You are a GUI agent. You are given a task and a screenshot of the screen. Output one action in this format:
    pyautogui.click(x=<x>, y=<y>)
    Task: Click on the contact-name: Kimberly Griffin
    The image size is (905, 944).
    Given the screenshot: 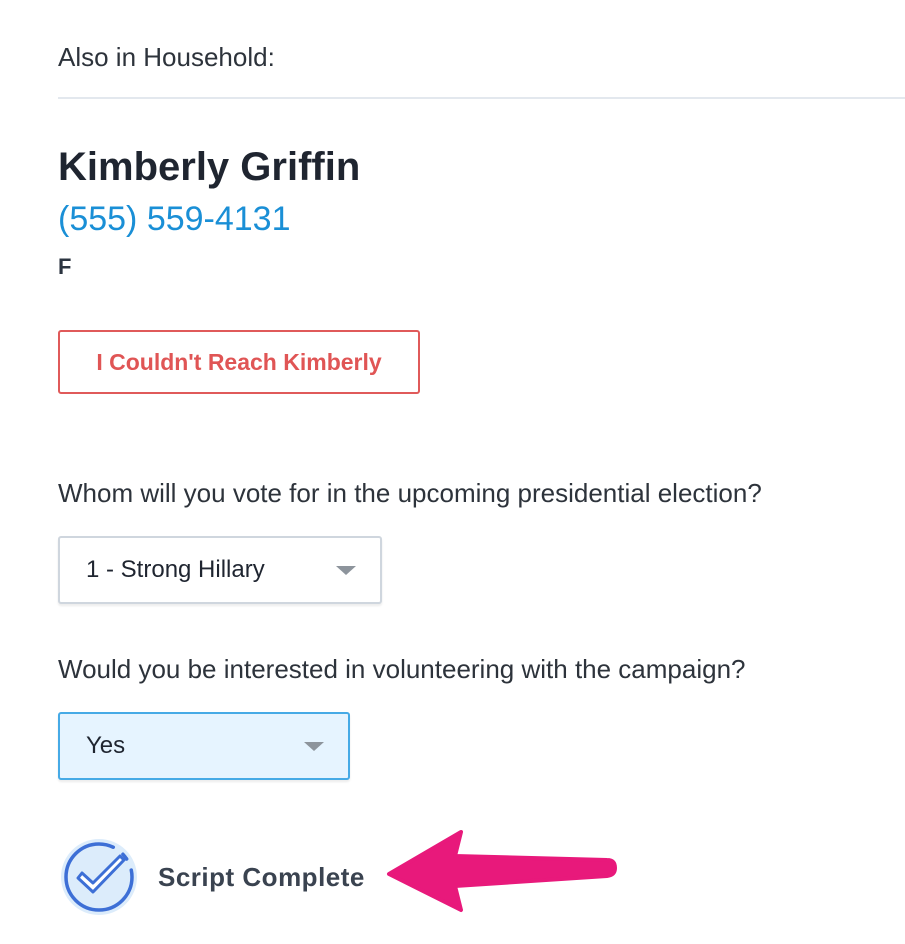 What is the action you would take?
    pyautogui.click(x=209, y=167)
    